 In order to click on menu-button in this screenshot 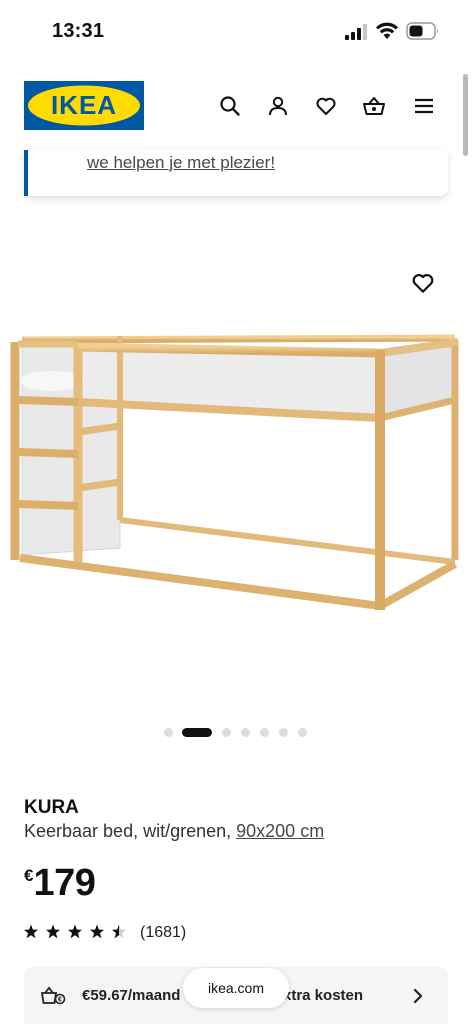, I will do `click(424, 106)`.